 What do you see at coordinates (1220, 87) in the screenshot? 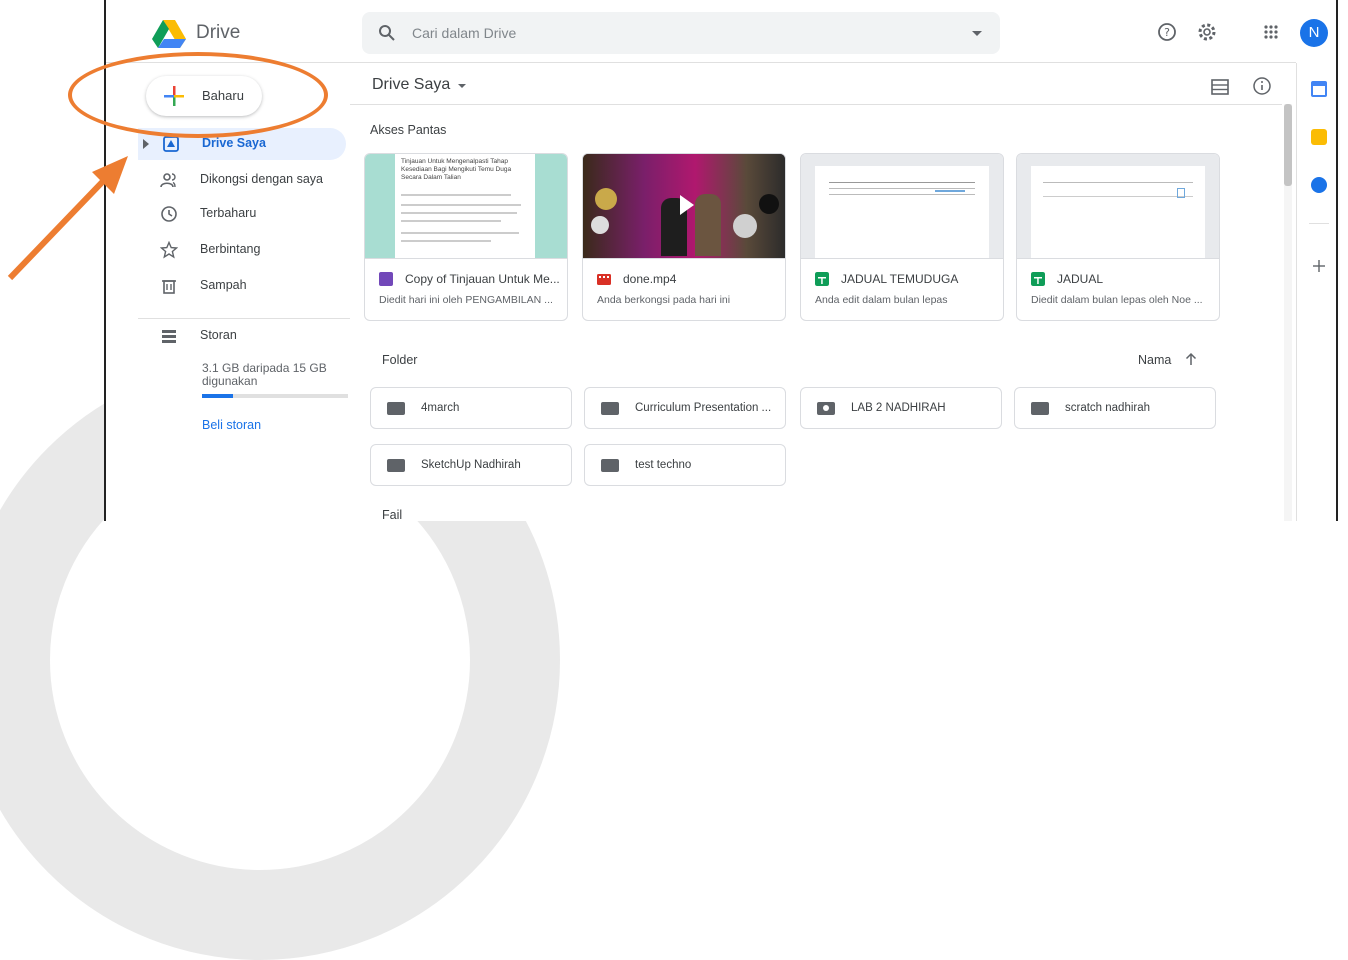
I see `list-view-icon` at bounding box center [1220, 87].